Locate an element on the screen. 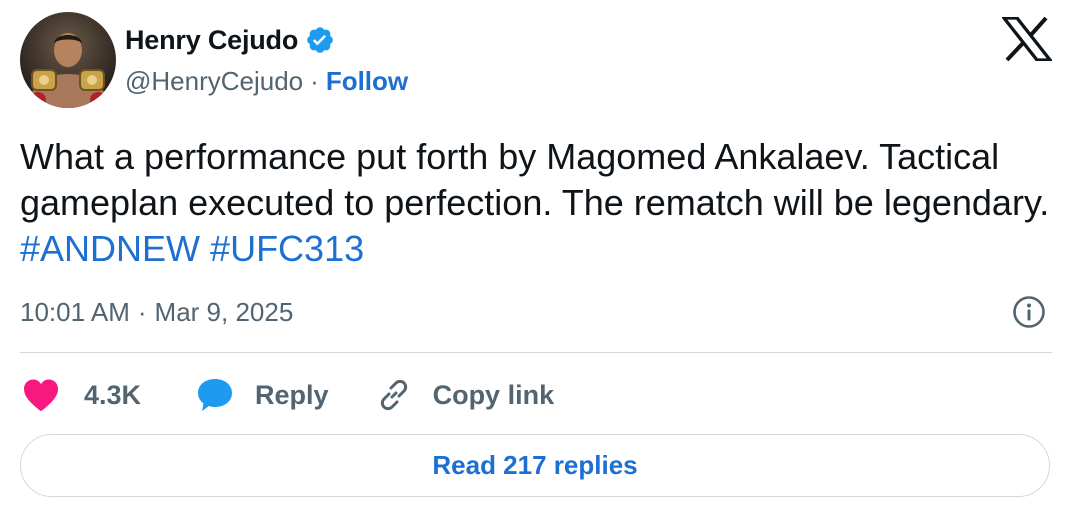 This screenshot has height=524, width=1076. hashtag-link: #UFC313 is located at coordinates (287, 248).